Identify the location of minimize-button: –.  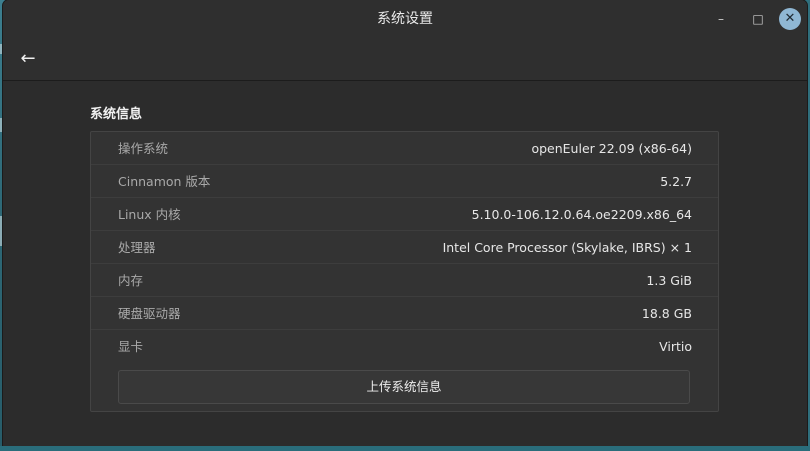
(721, 19).